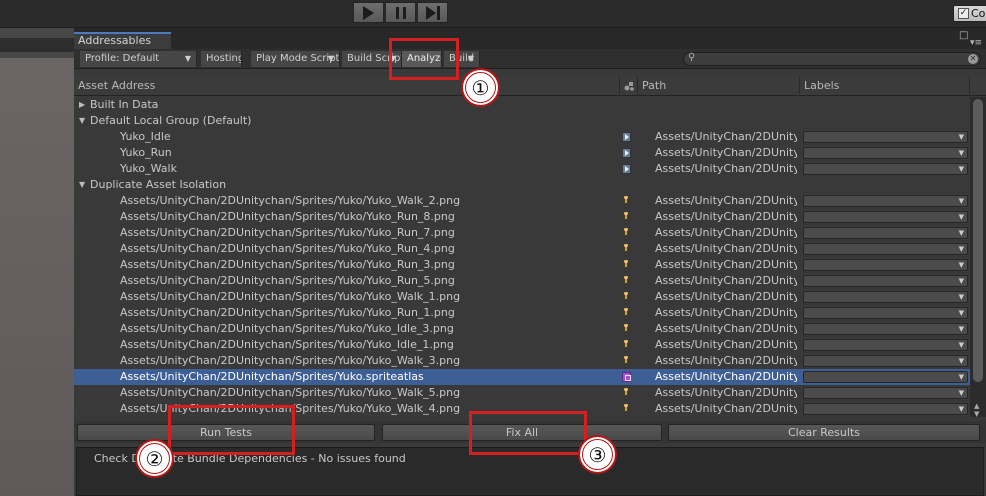 The image size is (986, 496). I want to click on step-badge-1: ①, so click(480, 87).